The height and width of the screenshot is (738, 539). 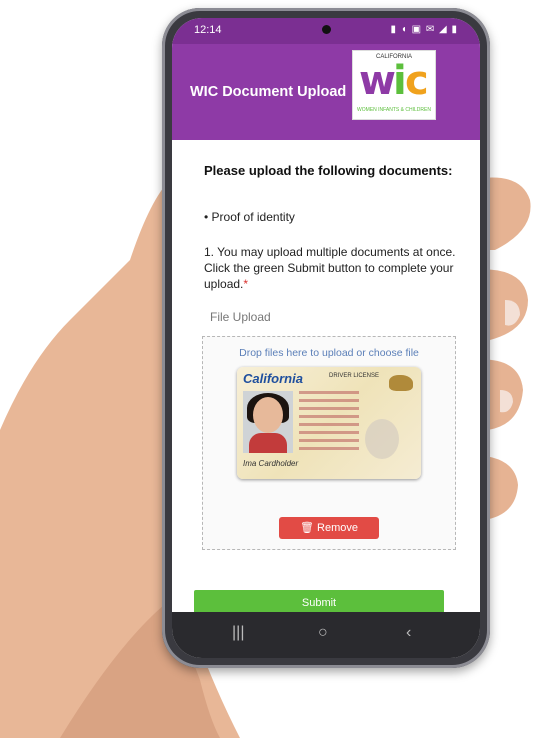 What do you see at coordinates (249, 217) in the screenshot?
I see `document-requirement: • Proof of identity` at bounding box center [249, 217].